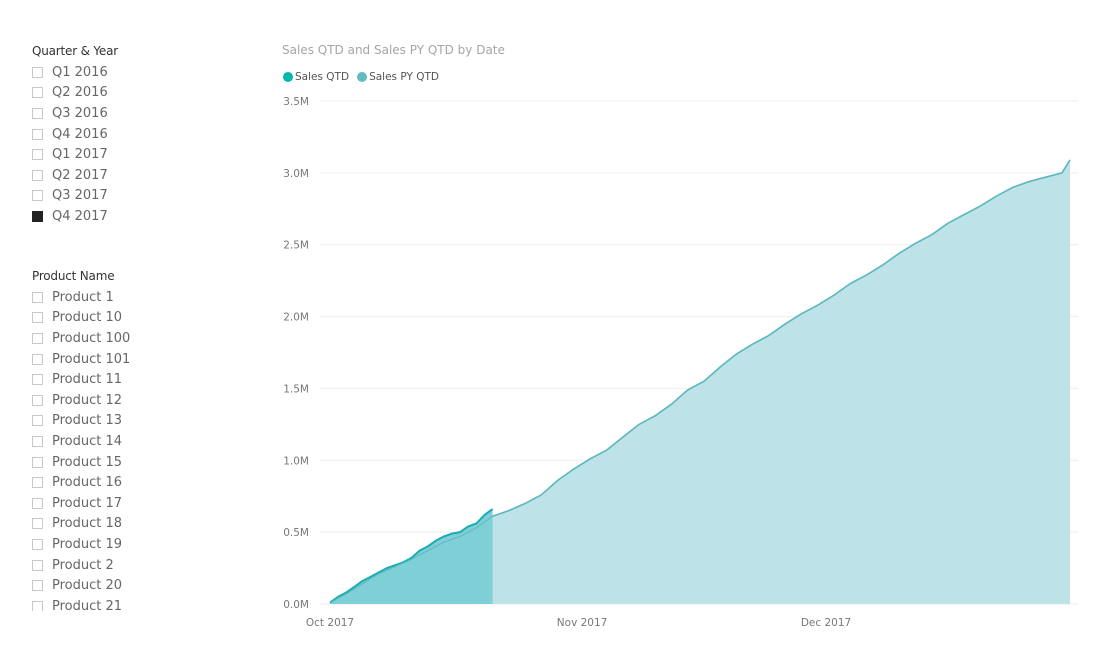  Describe the element at coordinates (296, 246) in the screenshot. I see `y-tick-label: 2.5M` at that location.